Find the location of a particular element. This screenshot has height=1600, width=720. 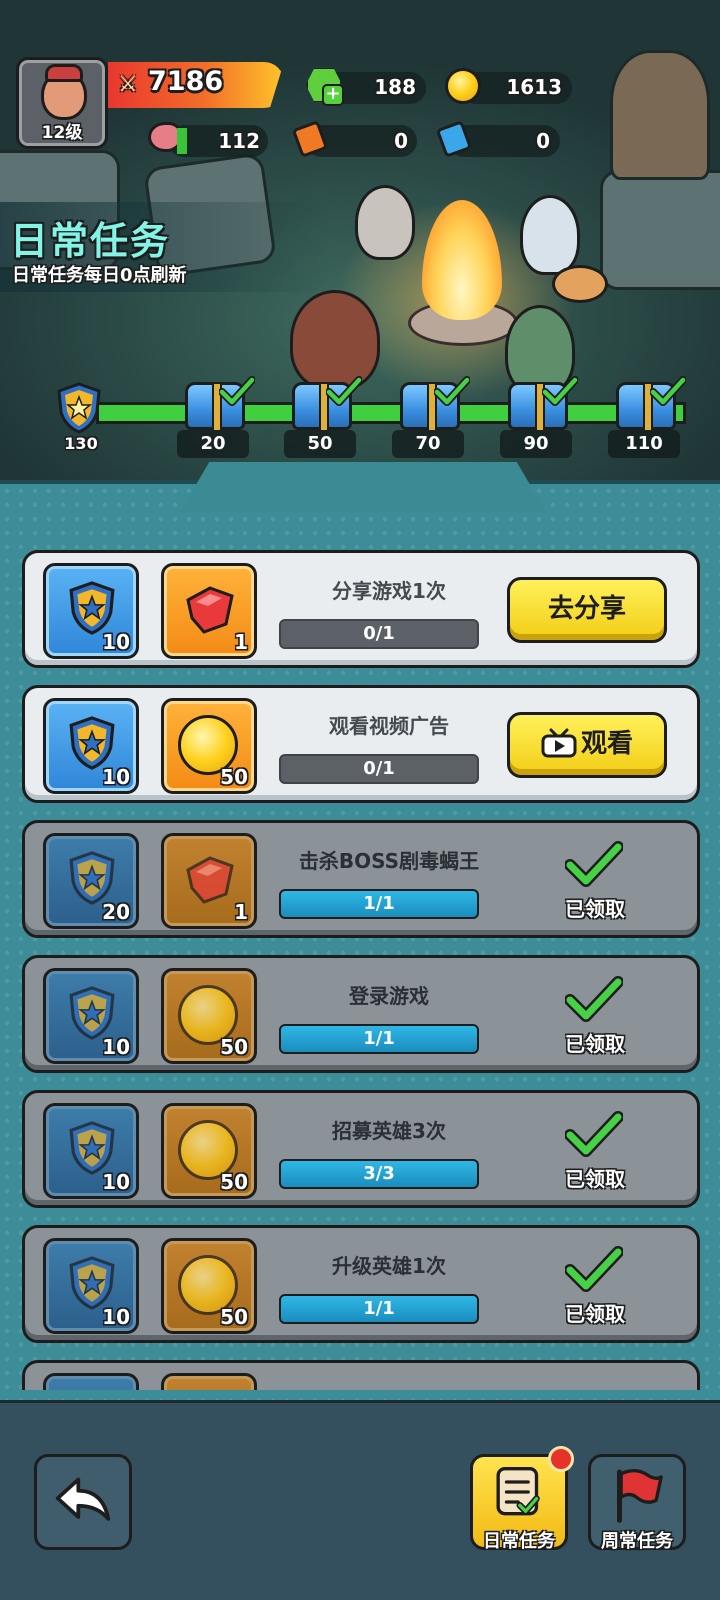

tab-weekly-tasks: 周常任务 is located at coordinates (637, 1503).